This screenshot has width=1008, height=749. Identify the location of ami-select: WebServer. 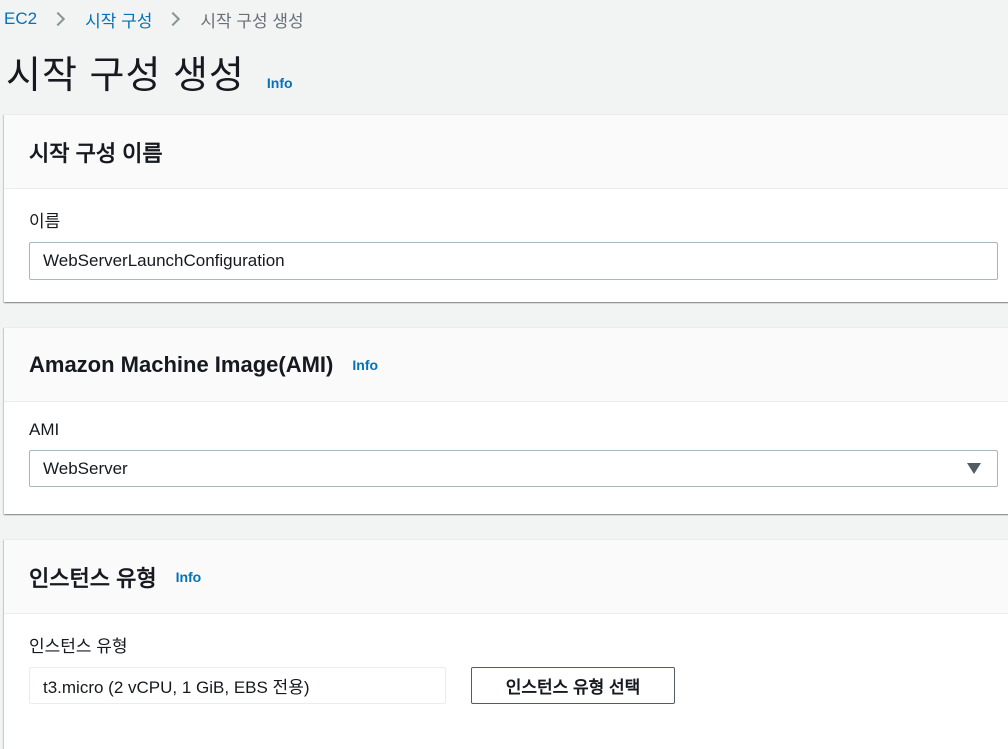
(513, 468).